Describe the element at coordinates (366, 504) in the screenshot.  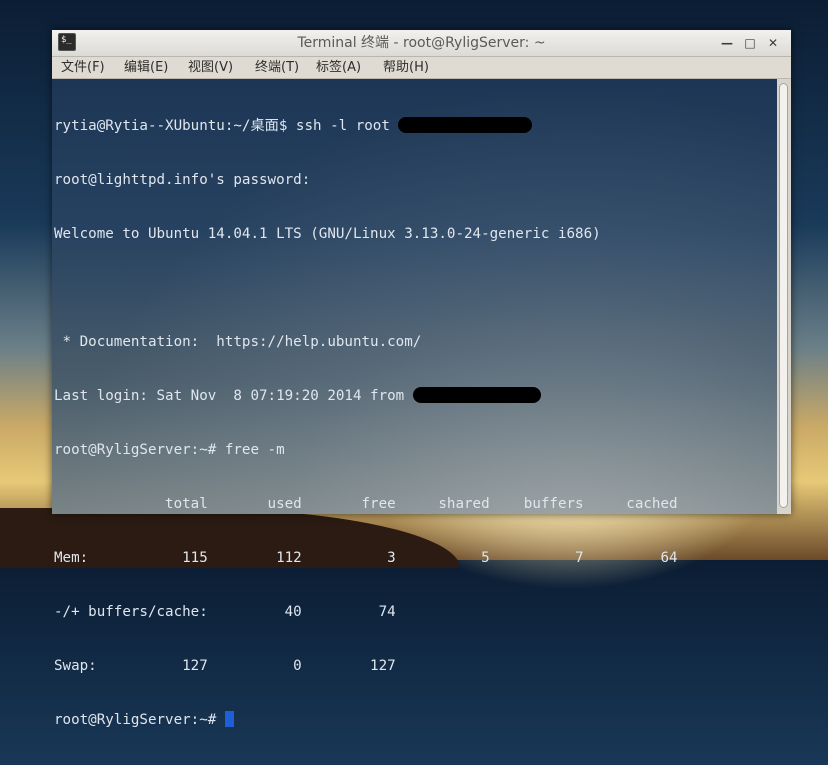
I see `free-header-row: total used free shared buffers cached` at that location.